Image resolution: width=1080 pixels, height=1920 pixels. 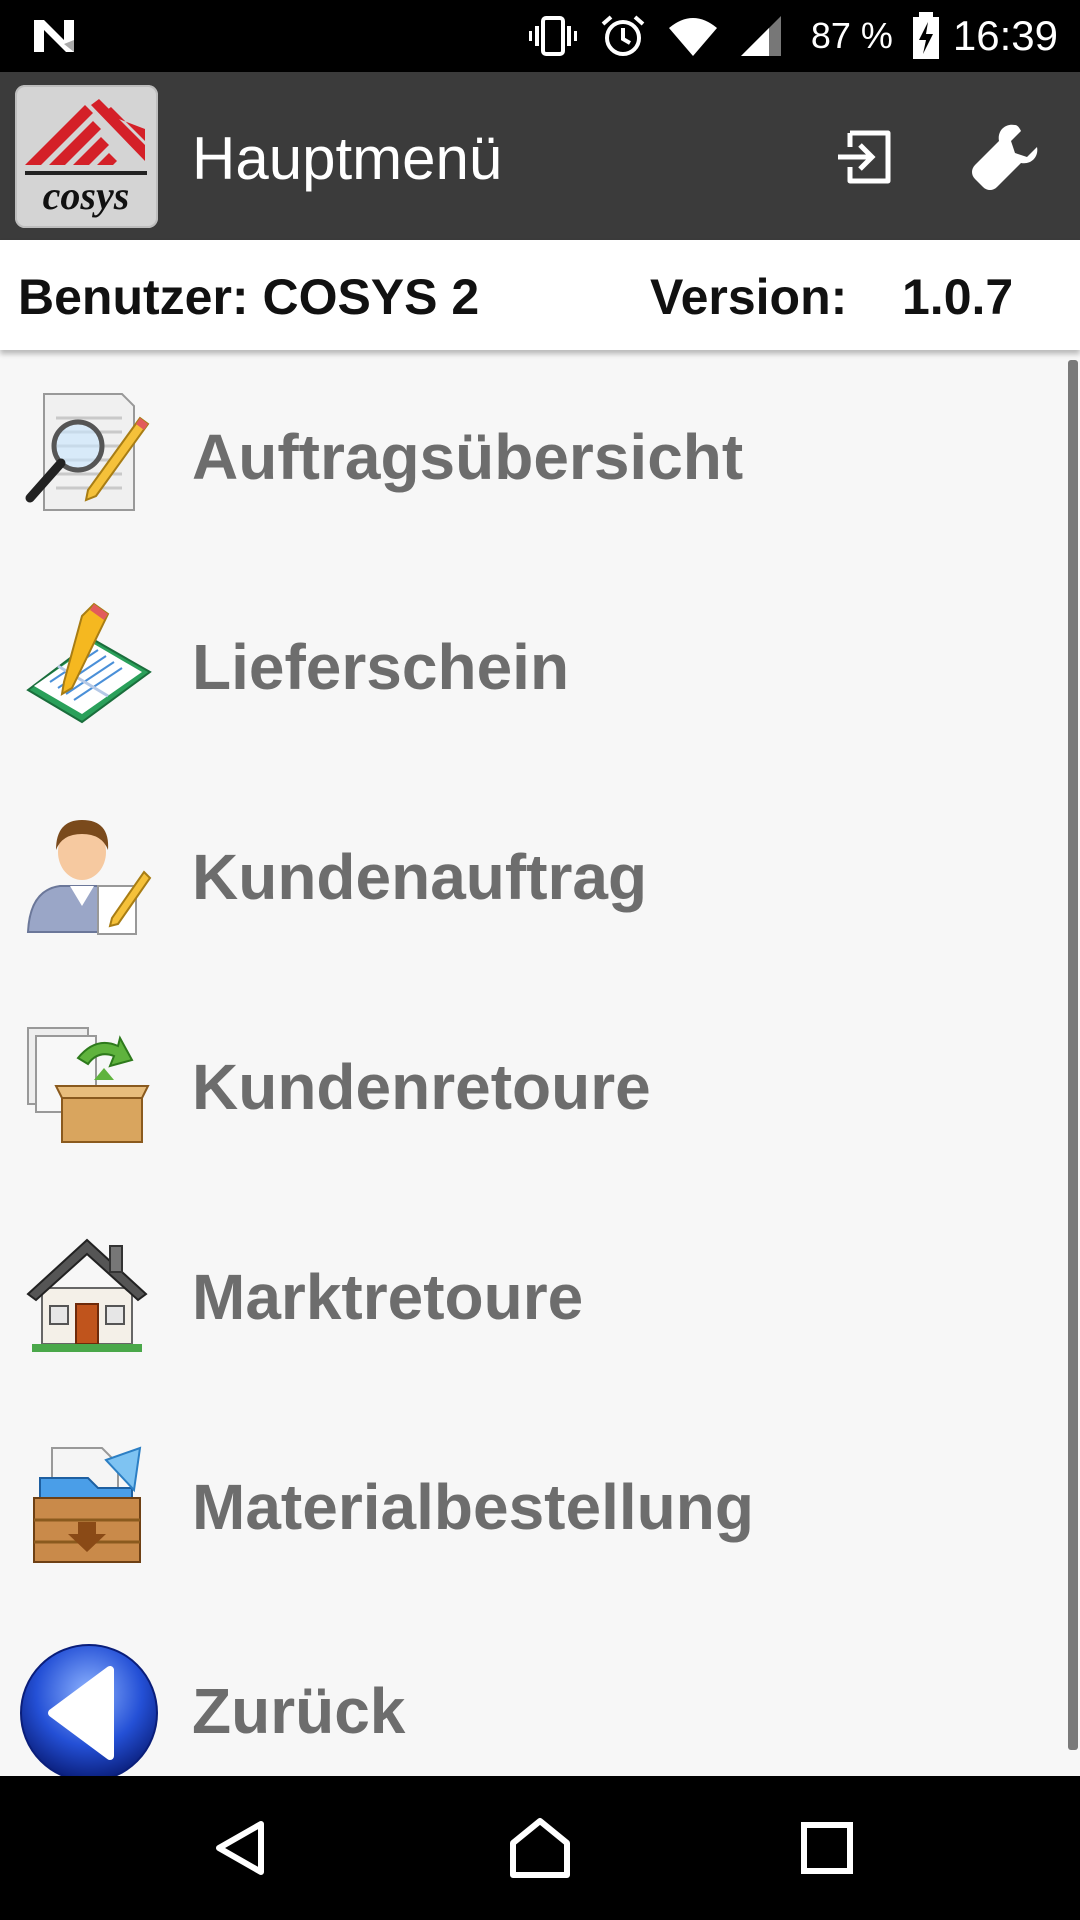 I want to click on back-arrow-icon, so click(x=89, y=1710).